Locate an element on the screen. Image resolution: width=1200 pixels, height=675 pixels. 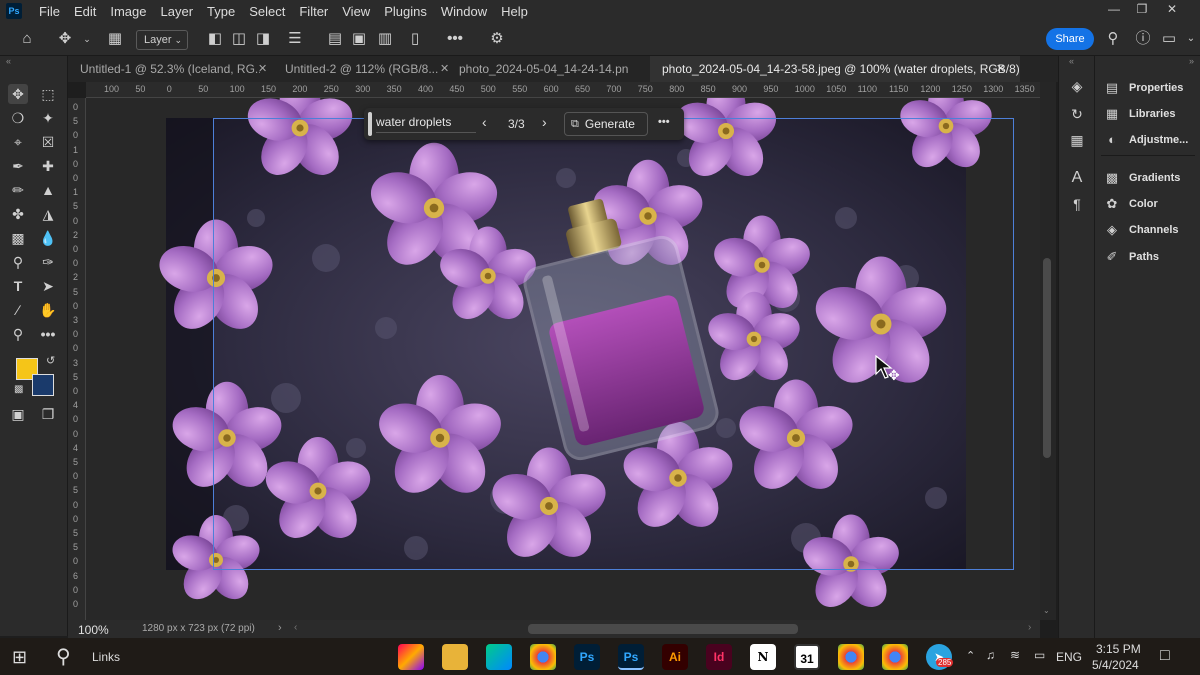
quick-mask-icon: ▣ is located at coordinates (18, 414).